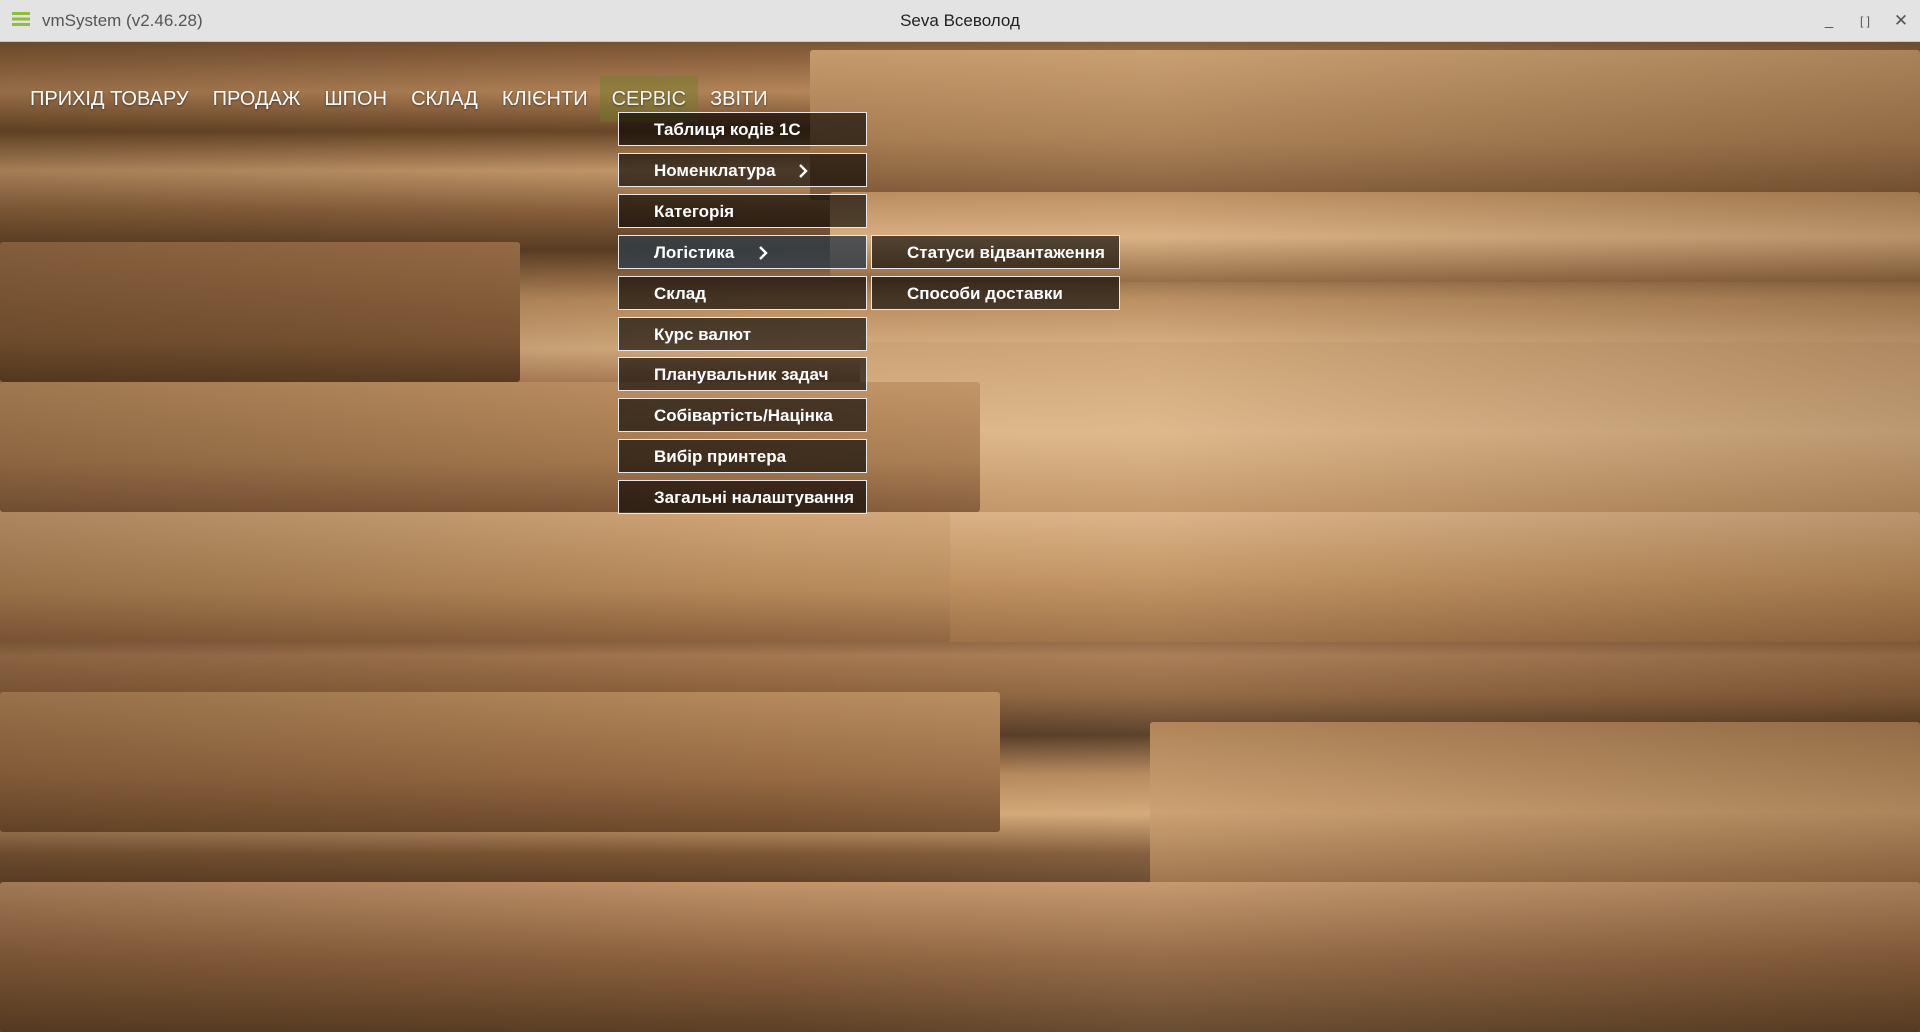 This screenshot has height=1032, width=1920. I want to click on menu-item-nomenclature: Номенклатура, so click(742, 170).